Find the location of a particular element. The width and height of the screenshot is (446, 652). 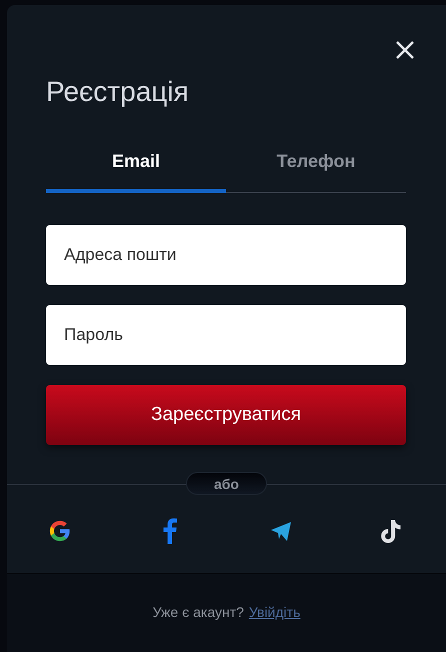

input-field: Адреса пошти is located at coordinates (226, 255).